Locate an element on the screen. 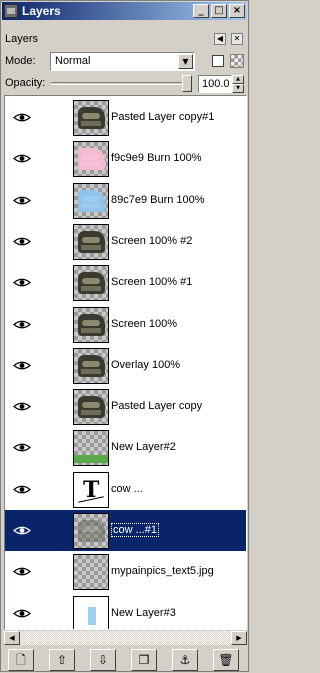 The height and width of the screenshot is (673, 320). maximize-button: □ is located at coordinates (219, 11).